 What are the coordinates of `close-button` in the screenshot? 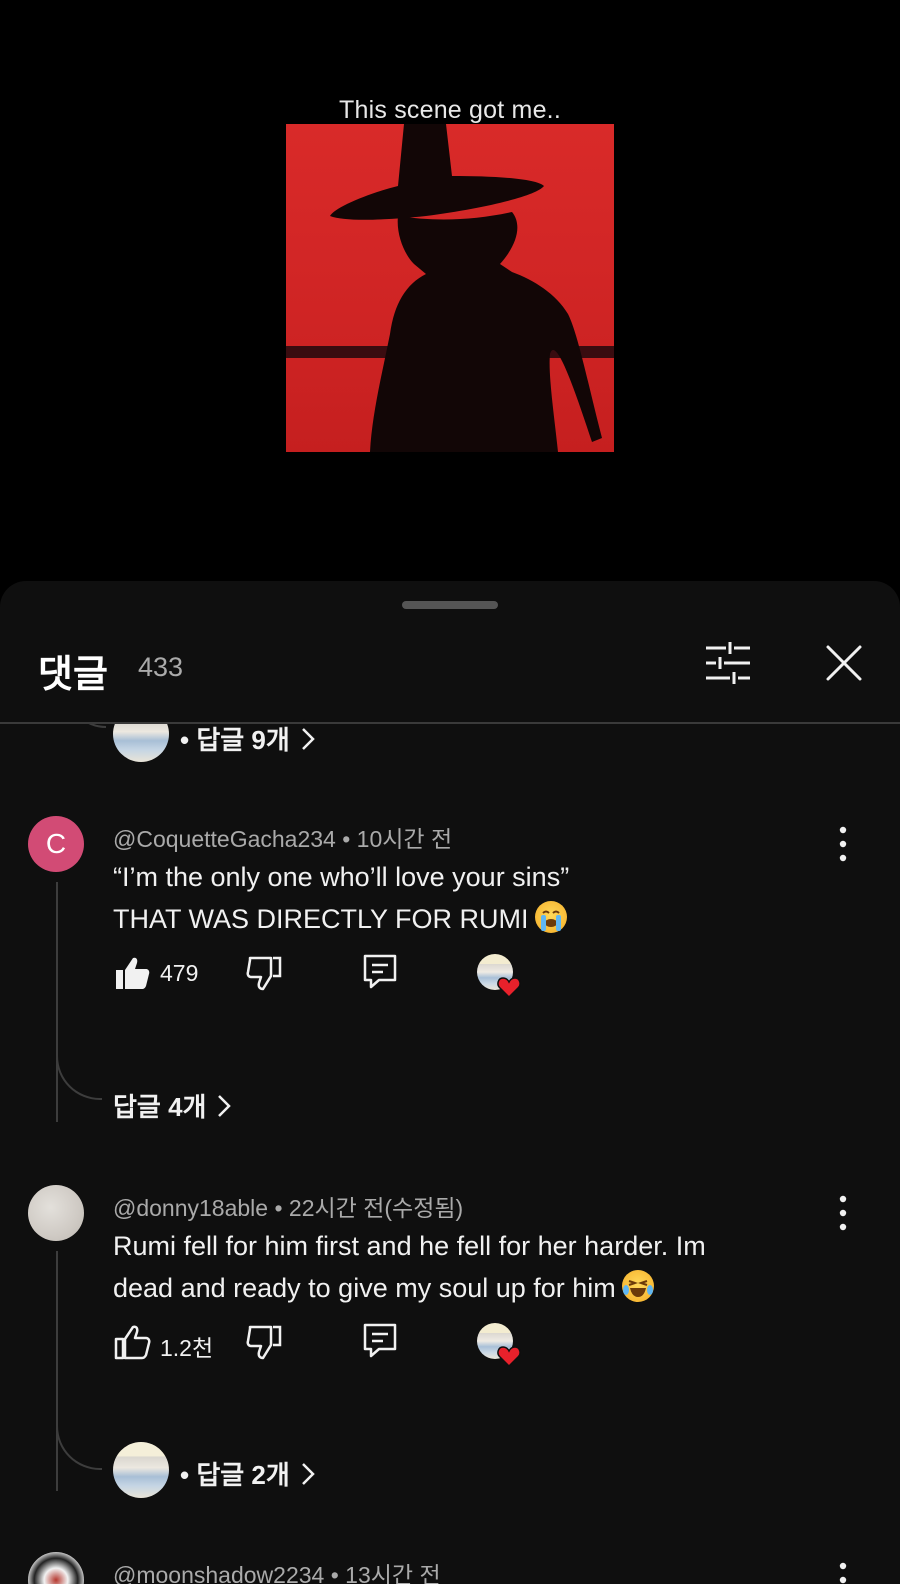 It's located at (844, 663).